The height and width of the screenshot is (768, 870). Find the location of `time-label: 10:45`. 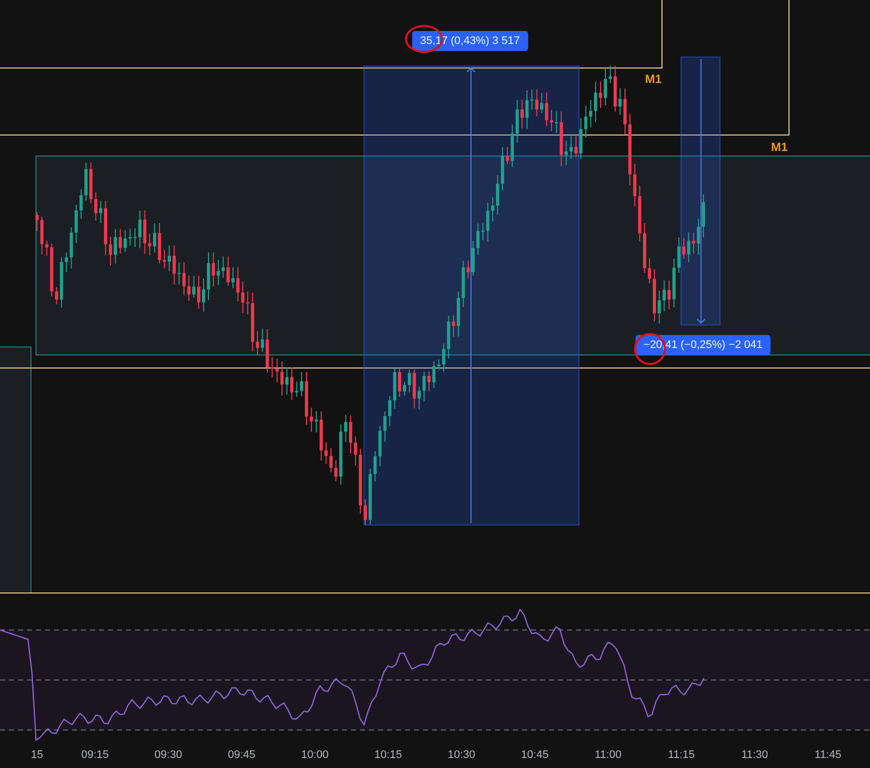

time-label: 10:45 is located at coordinates (535, 755).